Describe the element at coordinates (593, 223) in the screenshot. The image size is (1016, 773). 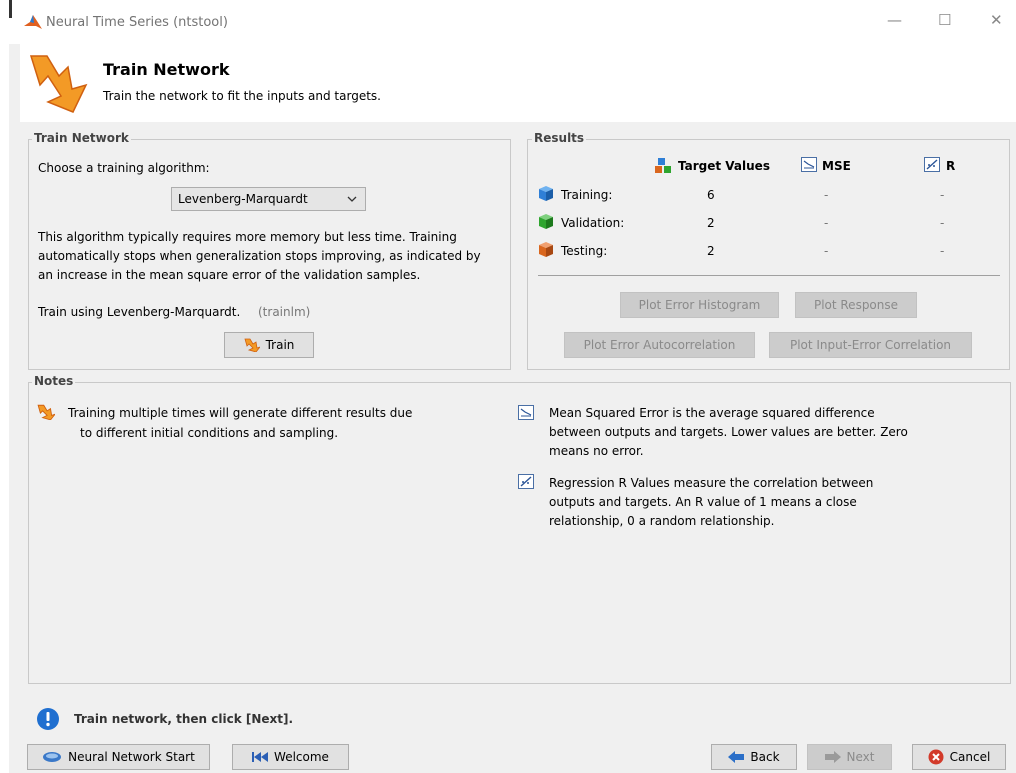
I see `row-validation-label: Validation:` at that location.